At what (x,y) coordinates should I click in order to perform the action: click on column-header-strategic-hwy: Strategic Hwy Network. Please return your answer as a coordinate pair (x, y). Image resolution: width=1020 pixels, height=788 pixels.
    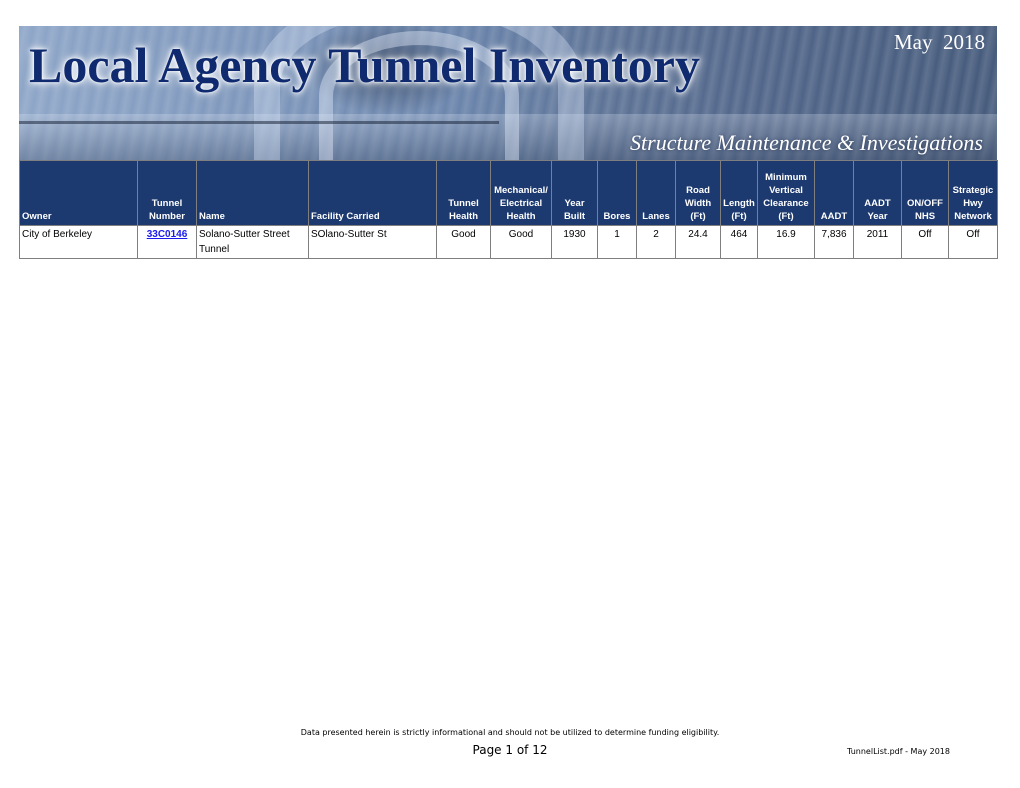
    Looking at the image, I should click on (973, 193).